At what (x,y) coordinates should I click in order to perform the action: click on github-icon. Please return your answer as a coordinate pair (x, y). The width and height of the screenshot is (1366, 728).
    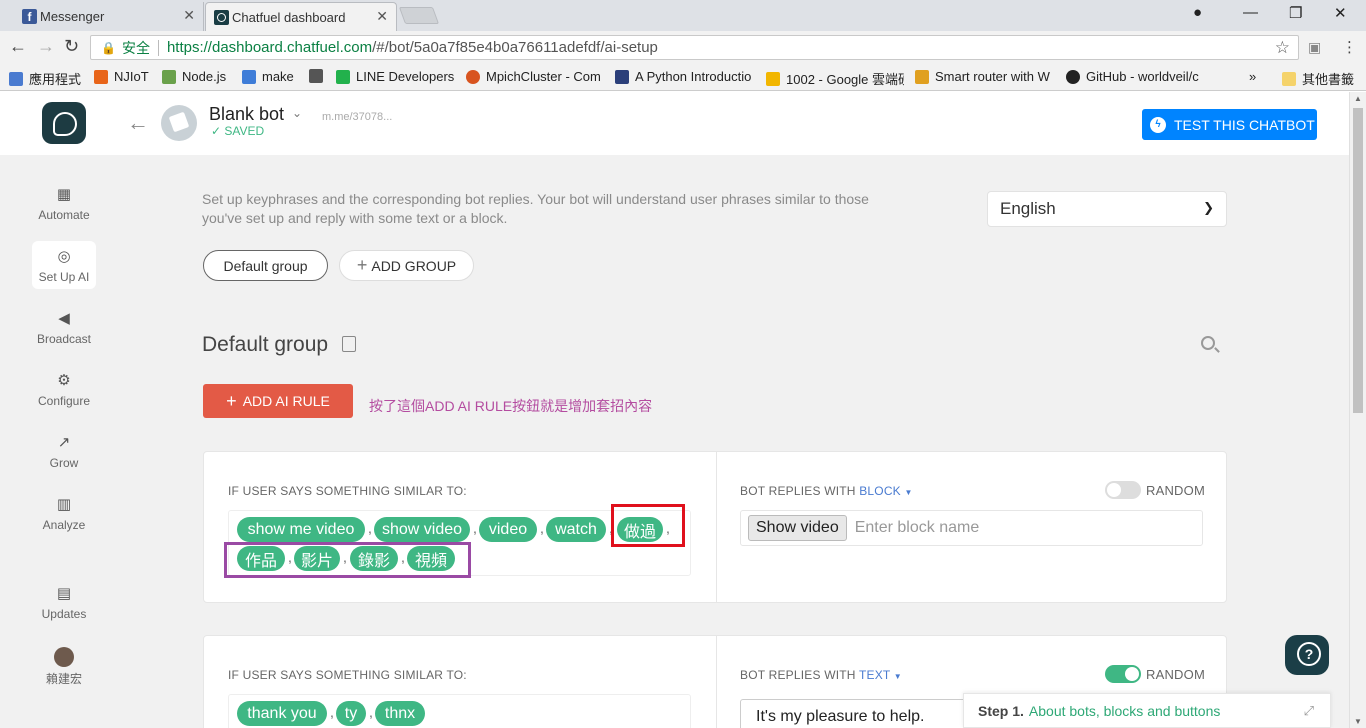
    Looking at the image, I should click on (1073, 76).